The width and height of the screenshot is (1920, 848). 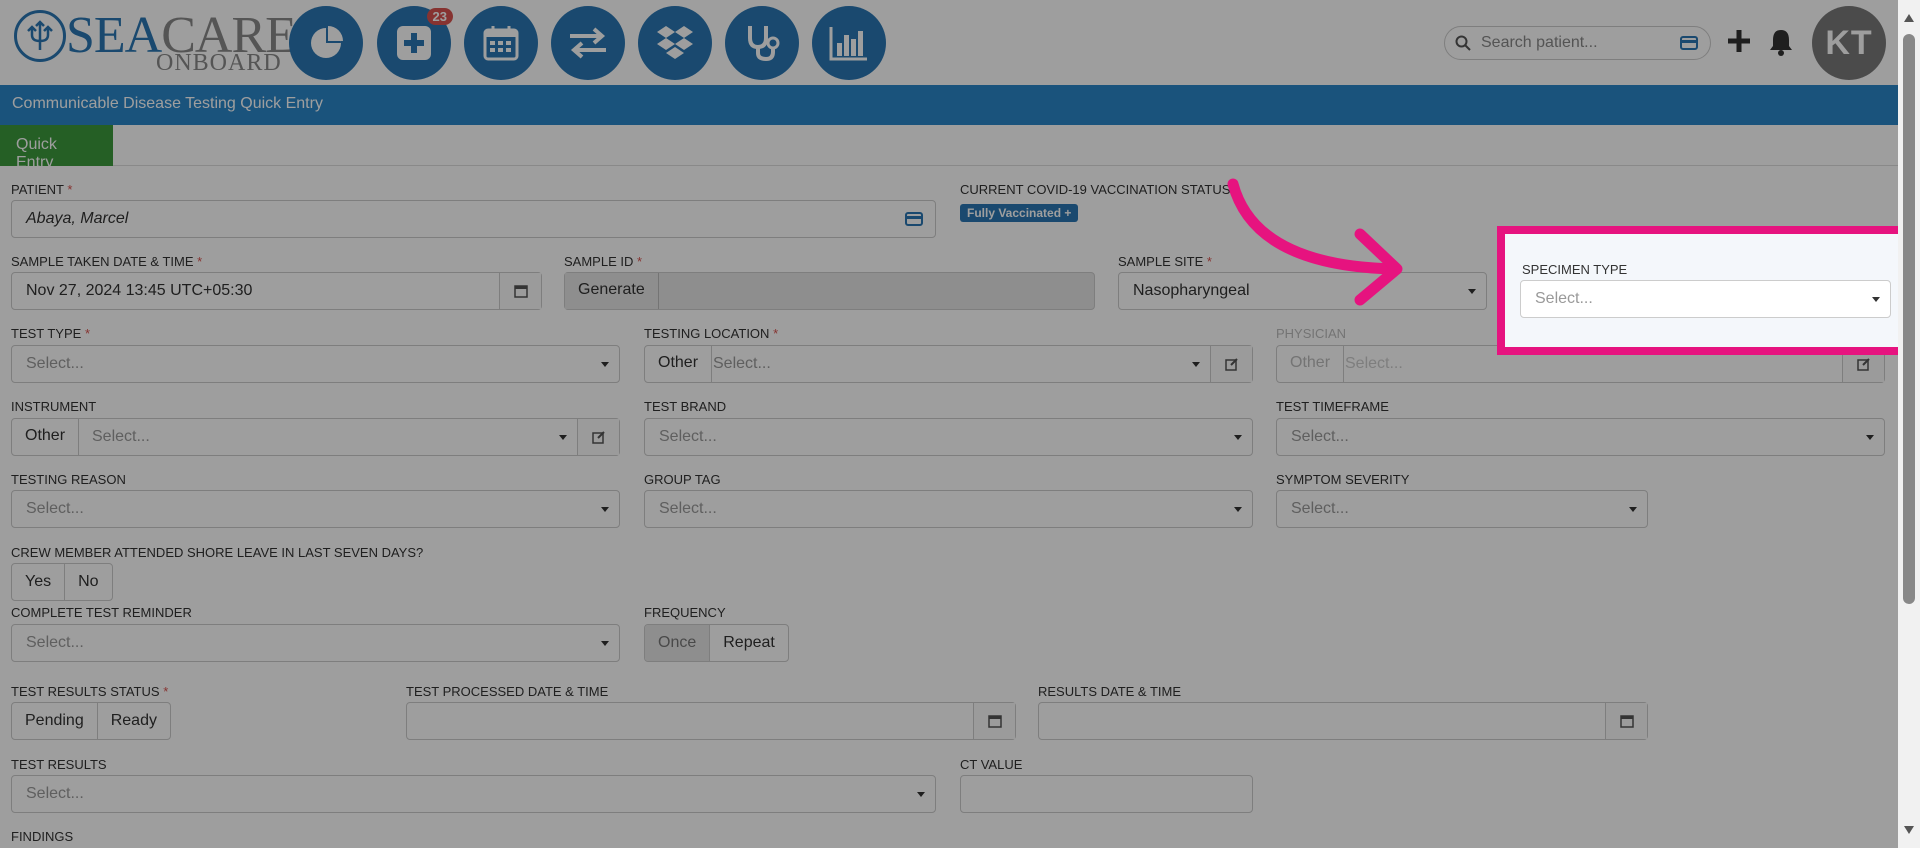 I want to click on results-datetime-input, so click(x=1343, y=721).